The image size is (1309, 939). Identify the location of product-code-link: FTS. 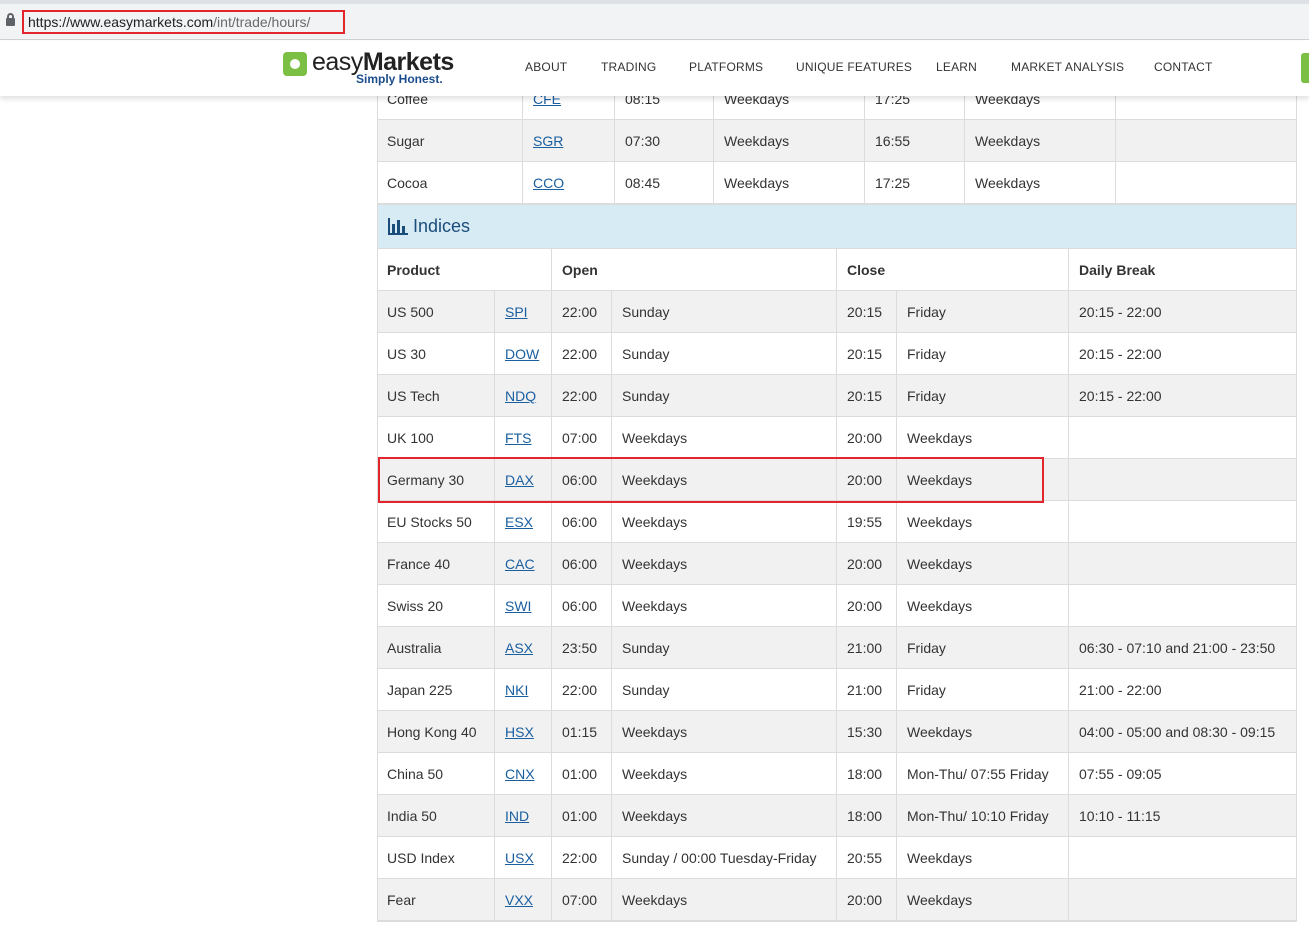
(518, 438).